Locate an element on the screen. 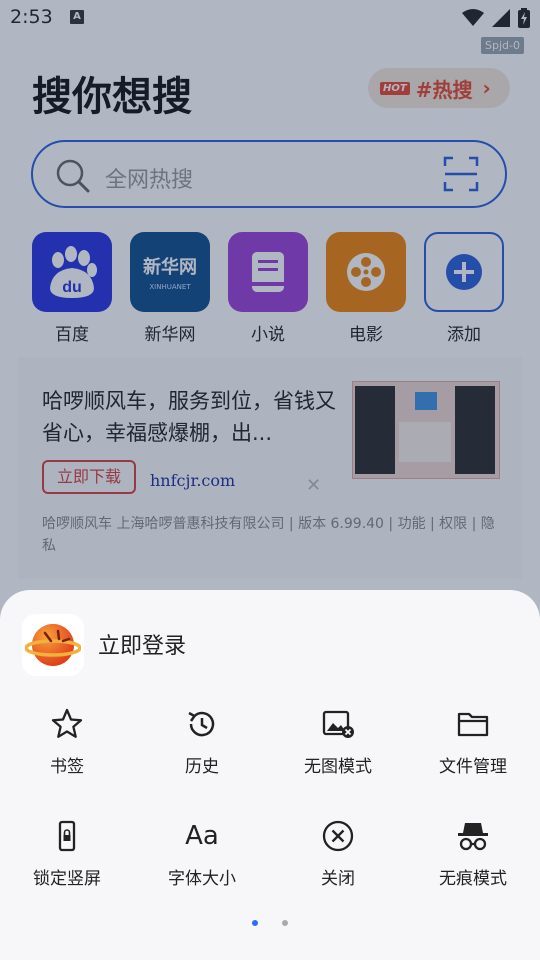  history-icon is located at coordinates (202, 724).